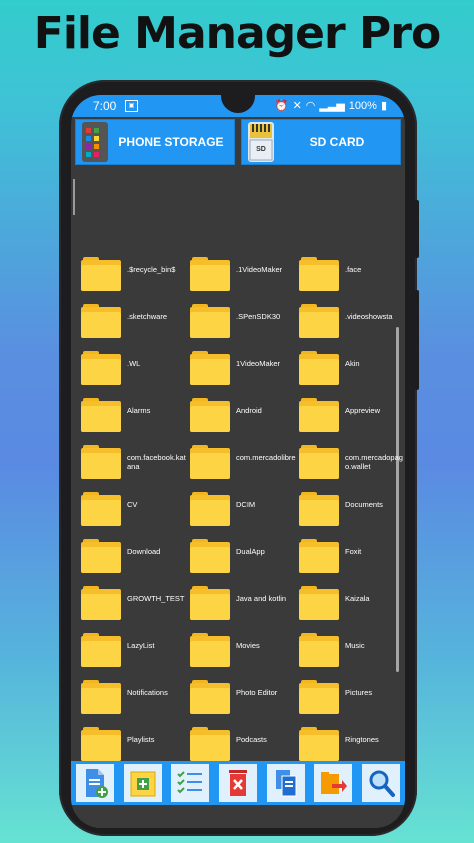 Image resolution: width=474 pixels, height=843 pixels. Describe the element at coordinates (141, 739) in the screenshot. I see `folder-name: Playlists` at that location.